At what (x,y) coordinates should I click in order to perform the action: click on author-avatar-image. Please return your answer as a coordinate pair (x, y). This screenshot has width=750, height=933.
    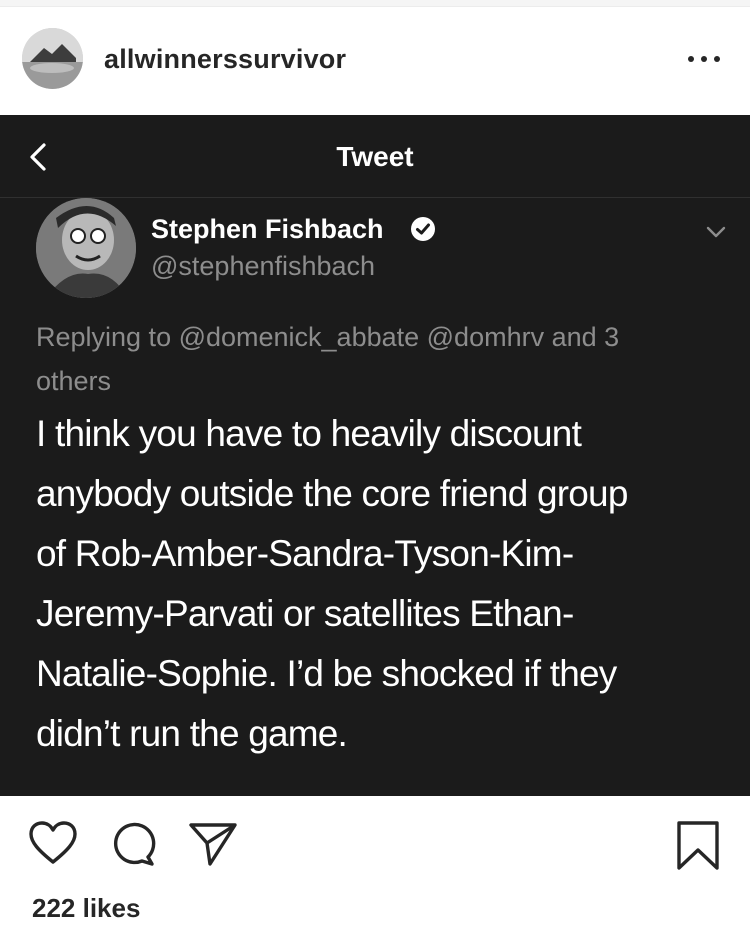
    Looking at the image, I should click on (86, 248).